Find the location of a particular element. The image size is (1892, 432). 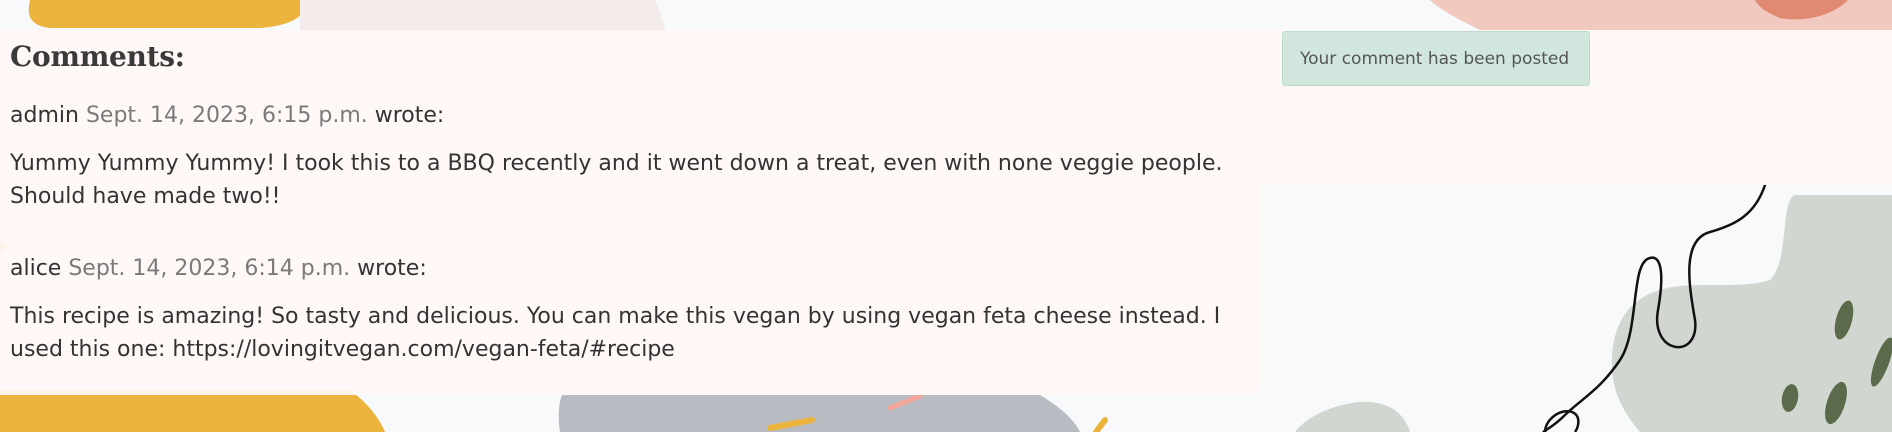

comment-meta: alice Sept. 14, 2023, 6:14 p.m. wrote: is located at coordinates (630, 269).